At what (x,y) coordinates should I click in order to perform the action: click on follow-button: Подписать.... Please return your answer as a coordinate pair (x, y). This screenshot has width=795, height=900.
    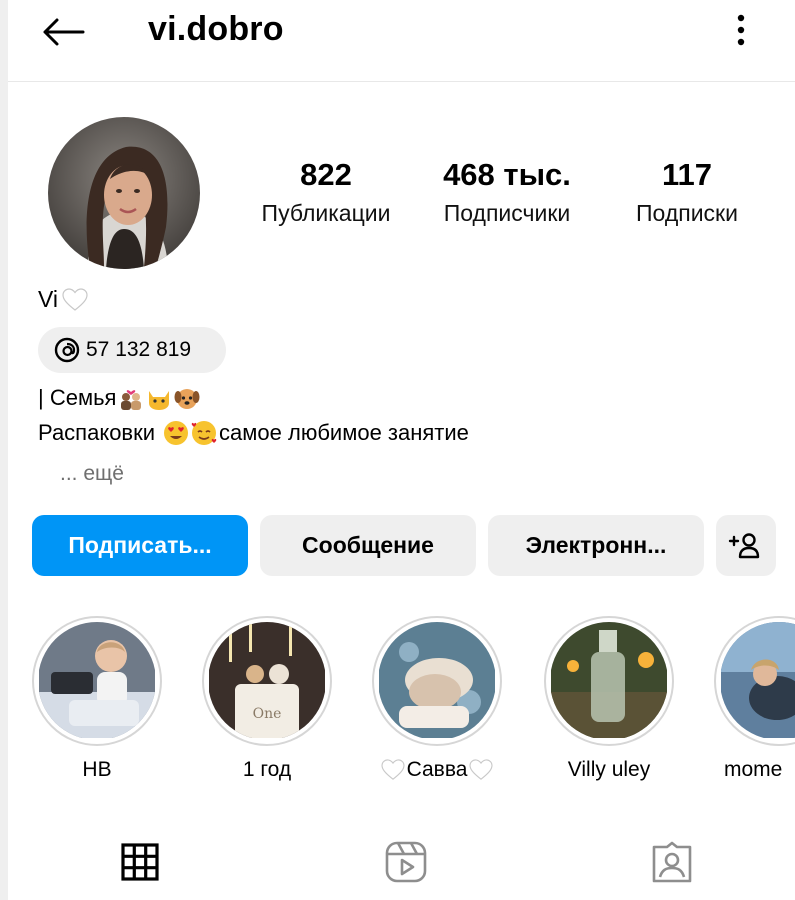
    Looking at the image, I should click on (140, 545).